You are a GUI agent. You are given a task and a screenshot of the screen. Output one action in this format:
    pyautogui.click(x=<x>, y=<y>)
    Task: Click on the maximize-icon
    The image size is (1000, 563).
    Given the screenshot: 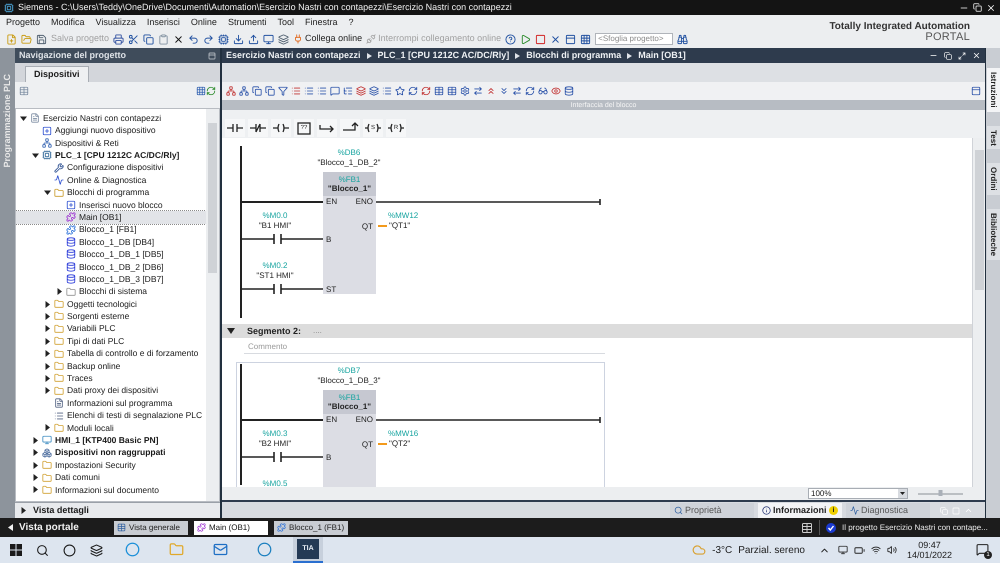 What is the action you would take?
    pyautogui.click(x=962, y=56)
    